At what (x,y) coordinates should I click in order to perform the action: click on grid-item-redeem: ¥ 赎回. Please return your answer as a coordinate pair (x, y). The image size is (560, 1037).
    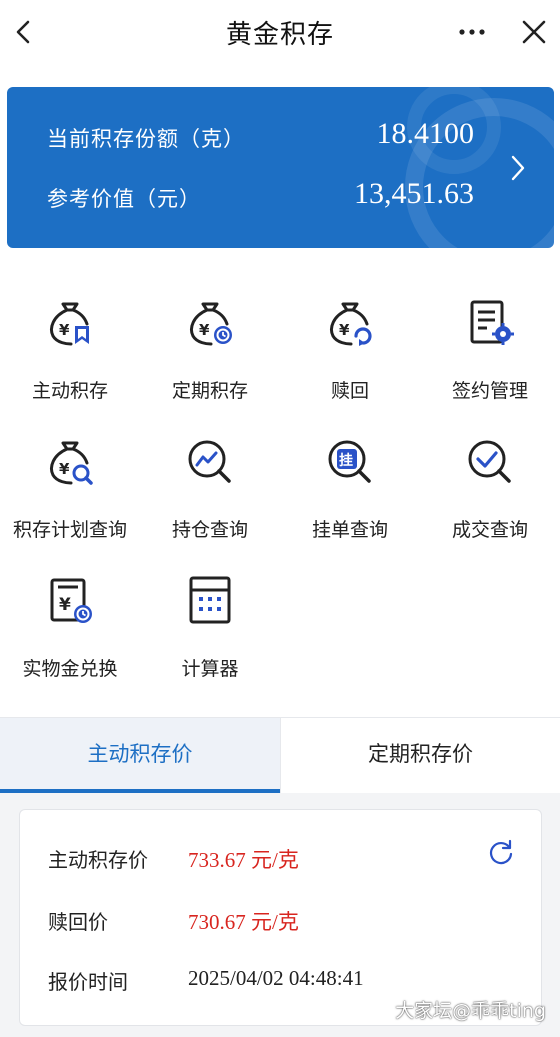
    Looking at the image, I should click on (350, 351).